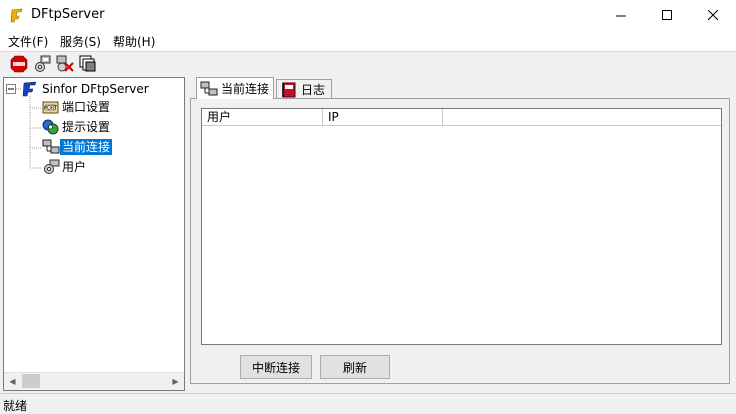  Describe the element at coordinates (313, 90) in the screenshot. I see `tab-label: 日志` at that location.